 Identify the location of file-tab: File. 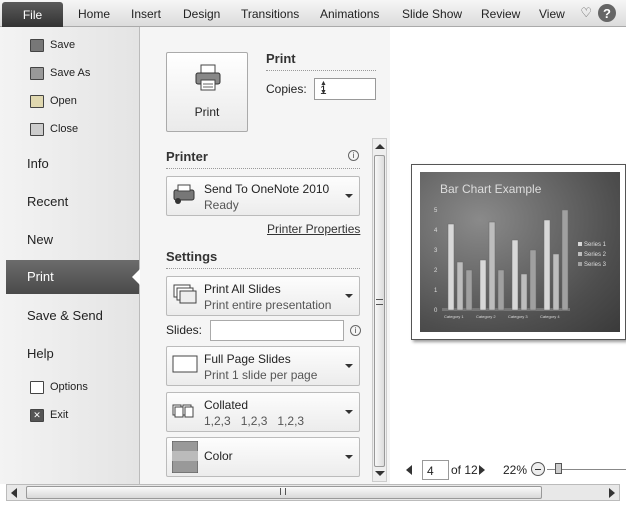
(32, 14).